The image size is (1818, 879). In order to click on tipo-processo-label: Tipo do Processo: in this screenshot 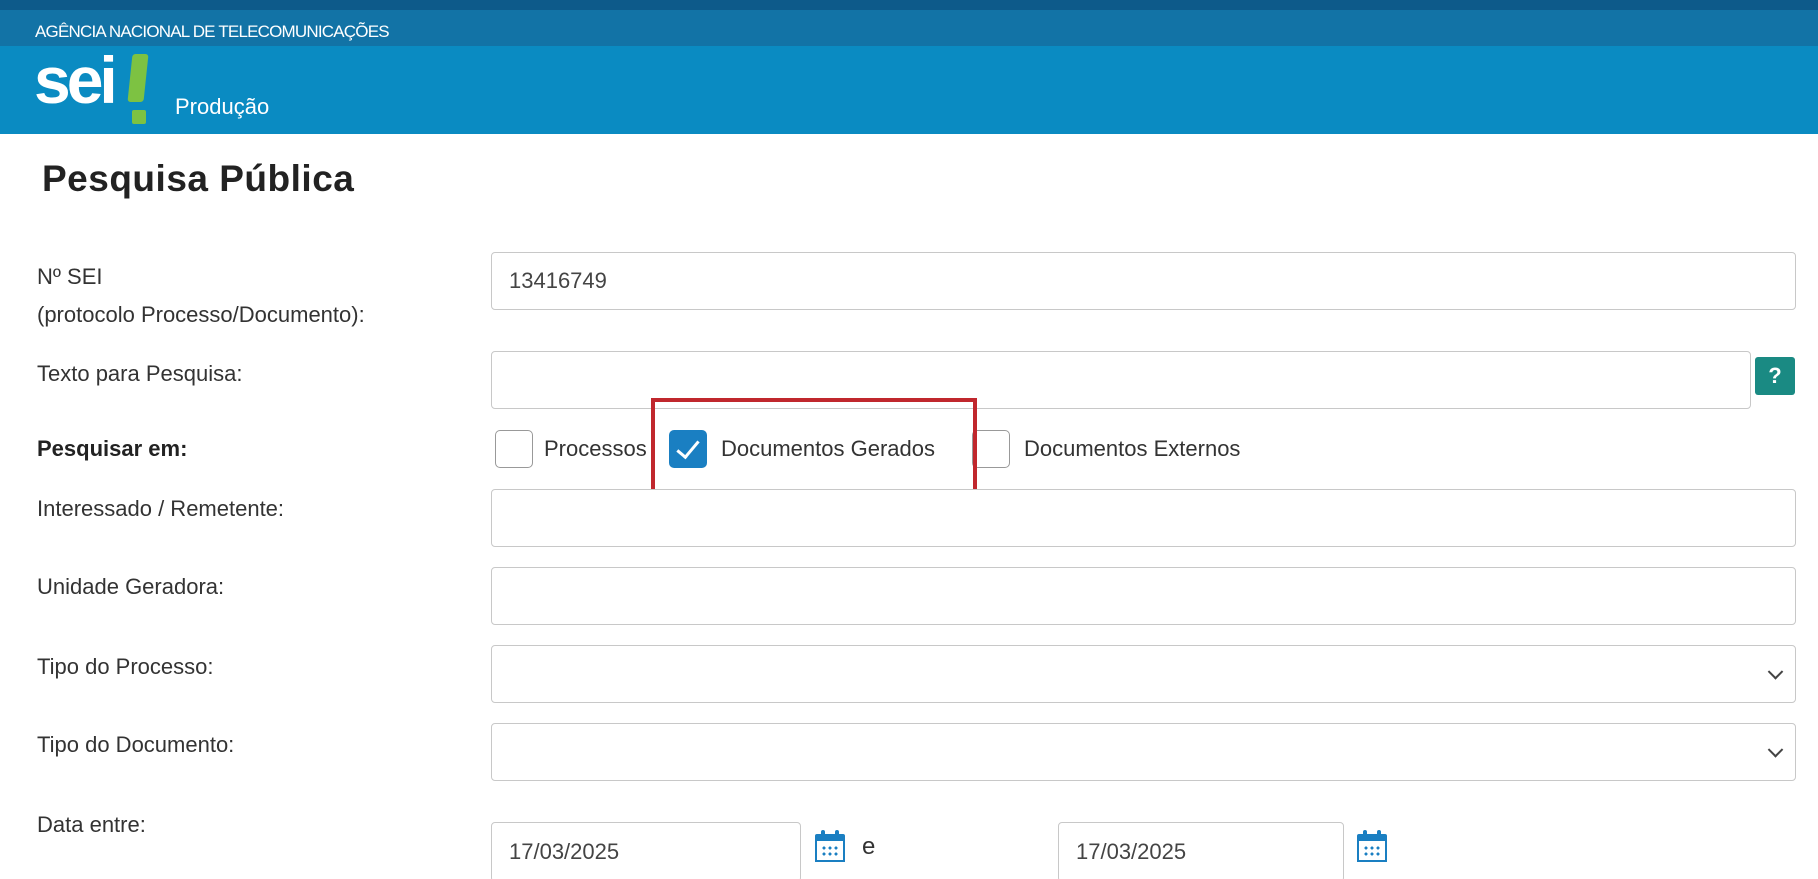, I will do `click(125, 666)`.